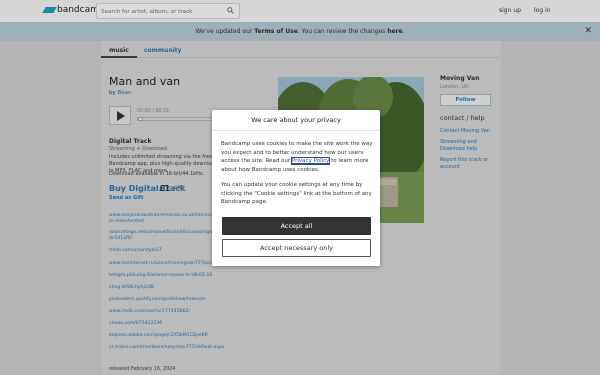  Describe the element at coordinates (310, 161) in the screenshot. I see `privacy-policy-link: Privacy Policy` at that location.